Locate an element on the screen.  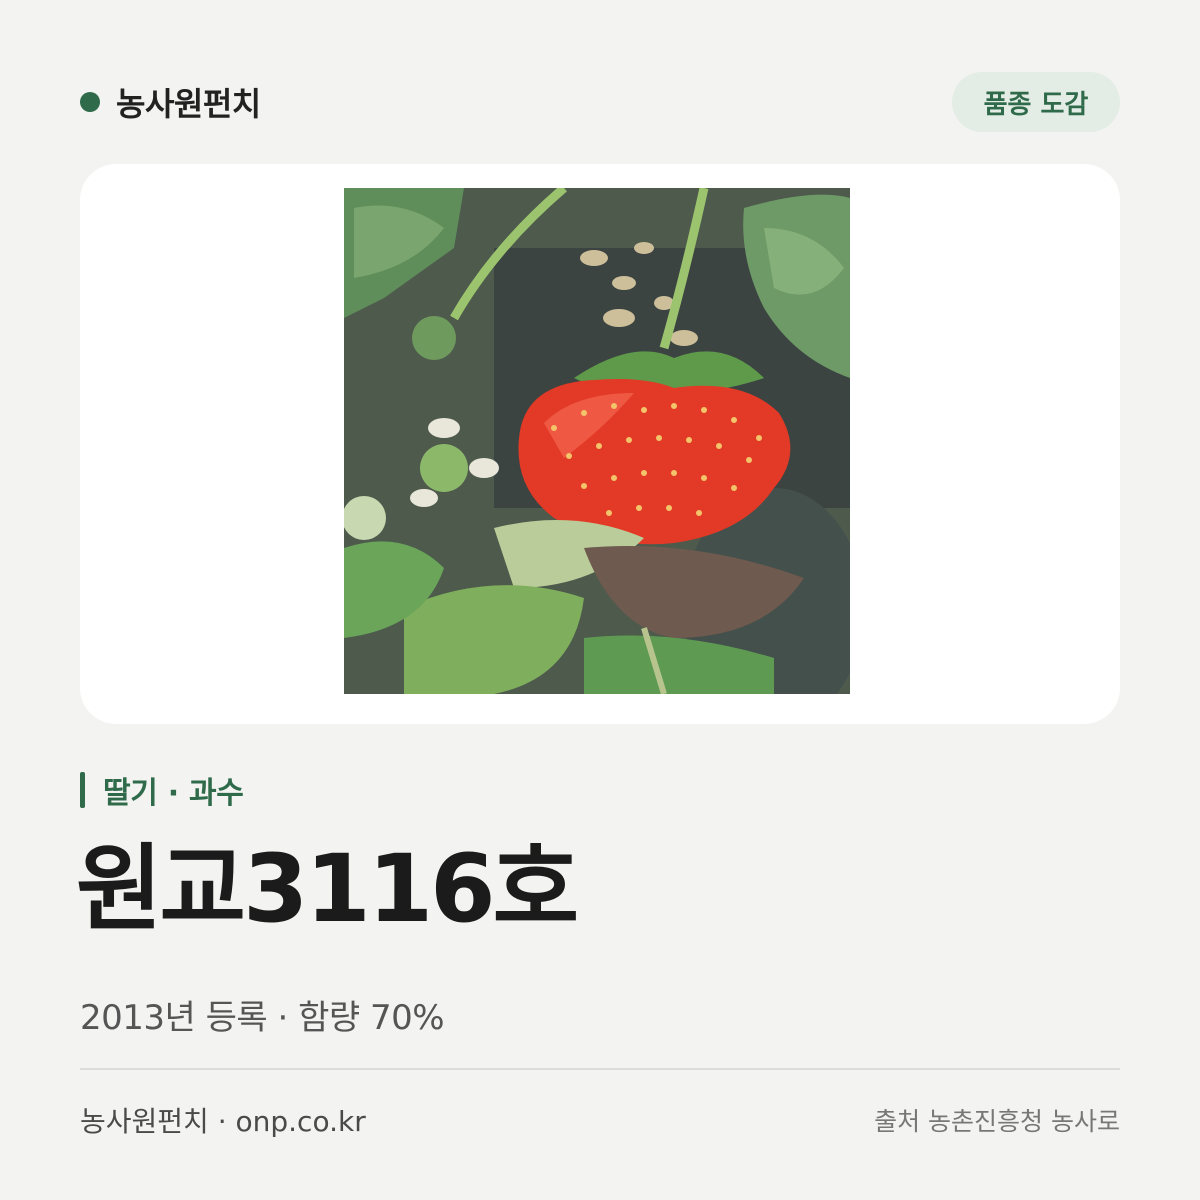
footer-divider is located at coordinates (600, 1069).